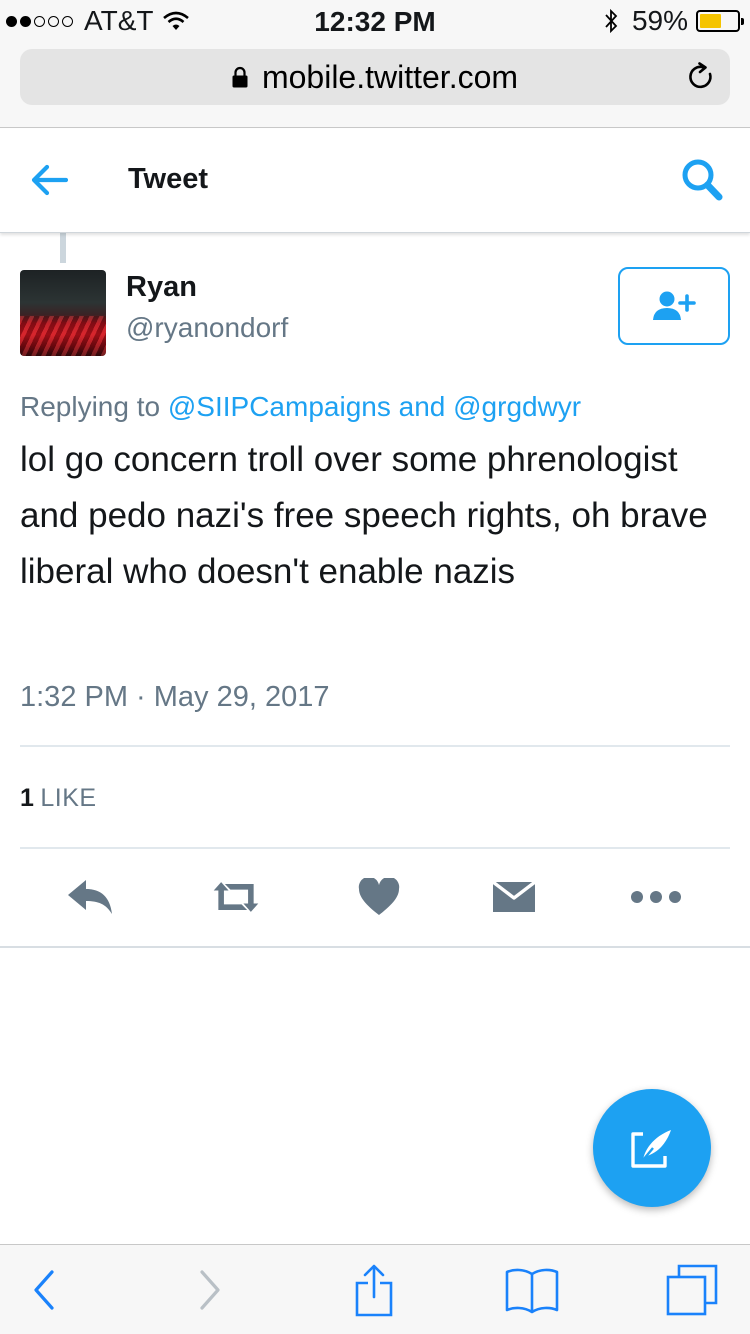 This screenshot has width=750, height=1334. Describe the element at coordinates (27, 798) in the screenshot. I see `like-count: 1` at that location.